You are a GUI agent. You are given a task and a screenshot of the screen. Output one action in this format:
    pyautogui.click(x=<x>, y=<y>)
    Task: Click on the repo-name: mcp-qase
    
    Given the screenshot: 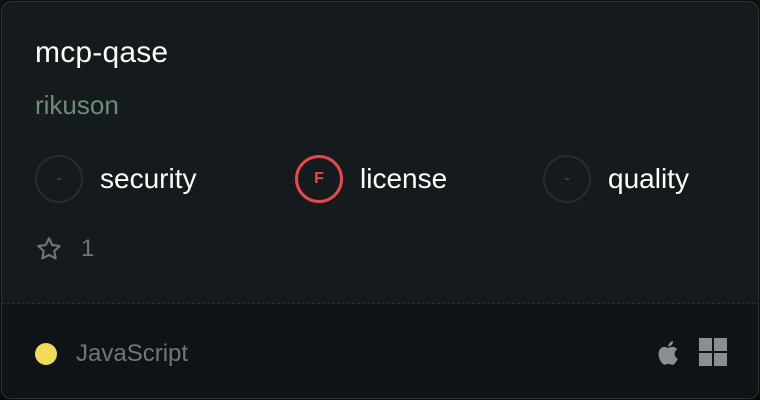 What is the action you would take?
    pyautogui.click(x=101, y=53)
    